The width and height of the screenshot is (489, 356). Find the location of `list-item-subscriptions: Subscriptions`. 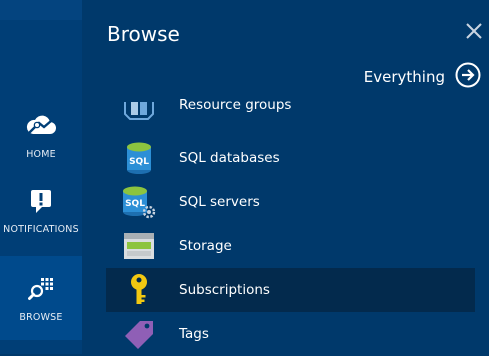

list-item-subscriptions: Subscriptions is located at coordinates (290, 290).